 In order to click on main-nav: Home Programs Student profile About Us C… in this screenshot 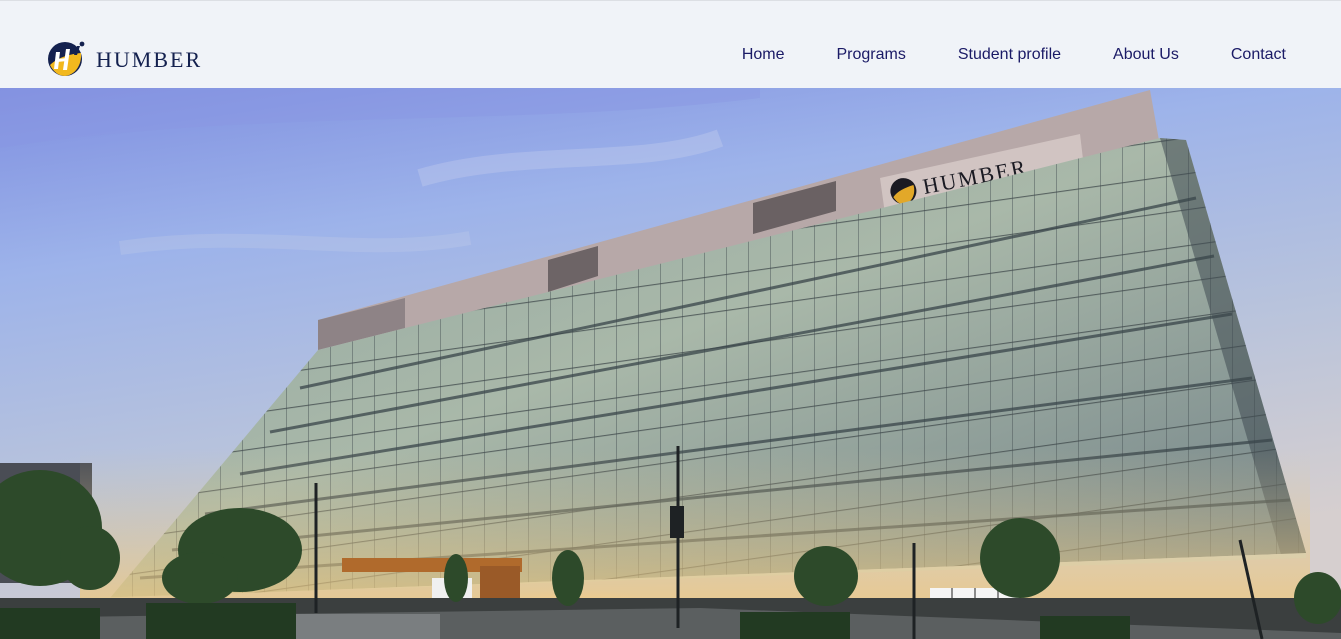, I will do `click(1014, 55)`.